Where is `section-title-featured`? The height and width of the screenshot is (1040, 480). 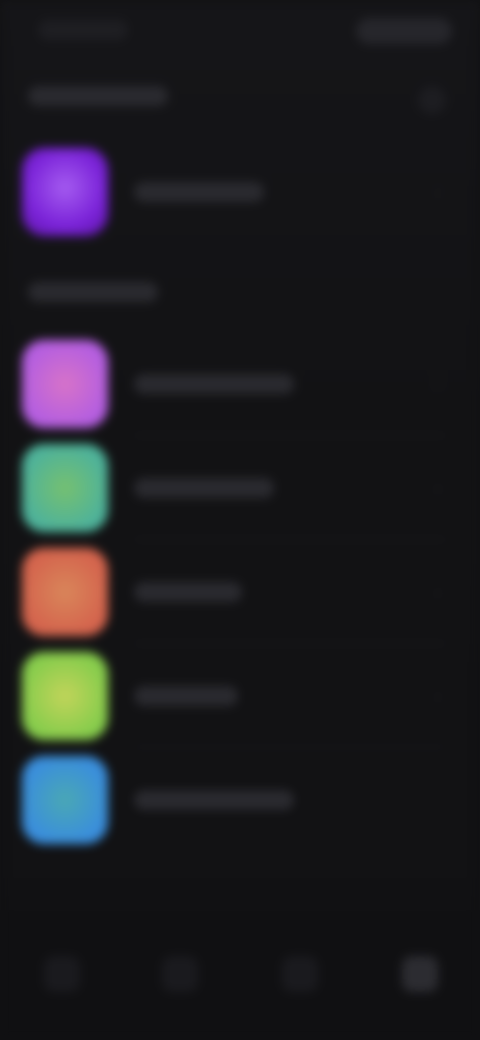 section-title-featured is located at coordinates (98, 96).